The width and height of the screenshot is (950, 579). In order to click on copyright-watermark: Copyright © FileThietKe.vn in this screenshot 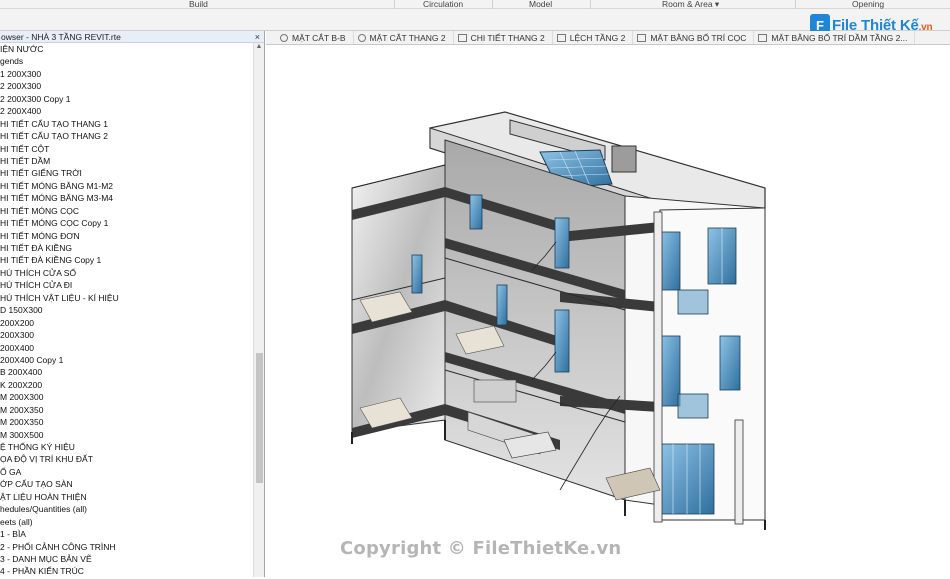, I will do `click(481, 548)`.